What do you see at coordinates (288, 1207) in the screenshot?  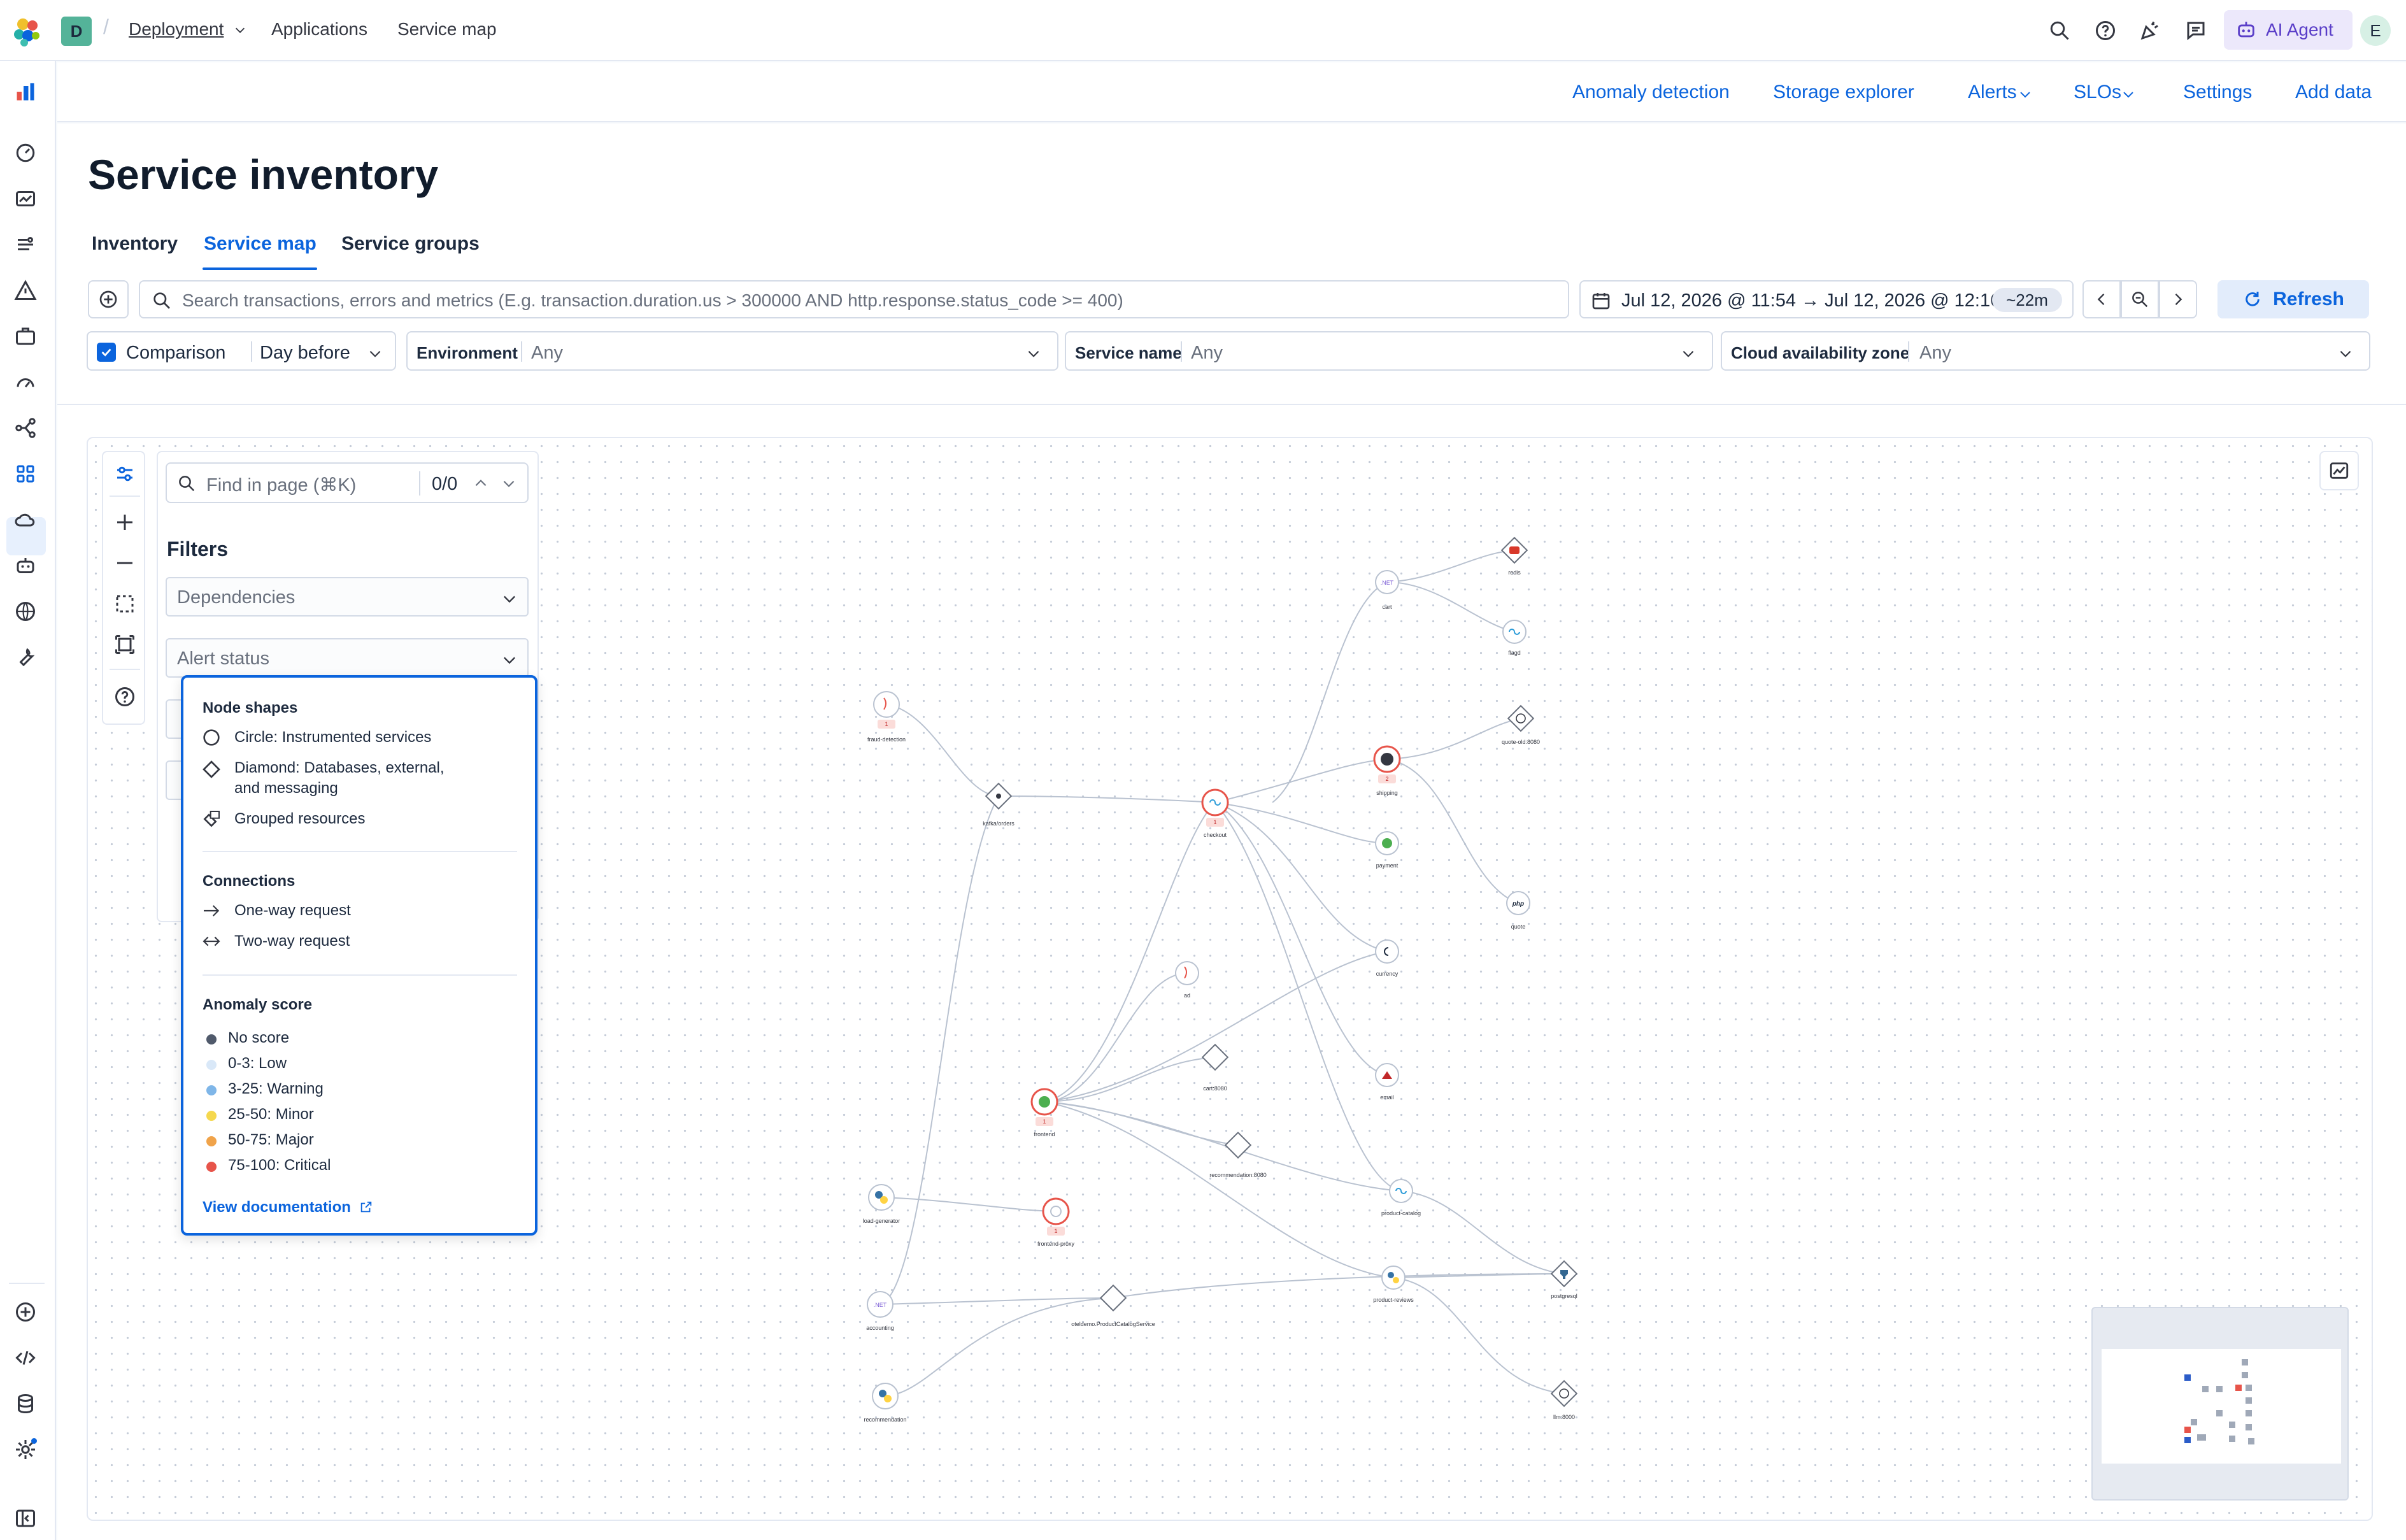 I see `view-documentation-link: View documentation` at bounding box center [288, 1207].